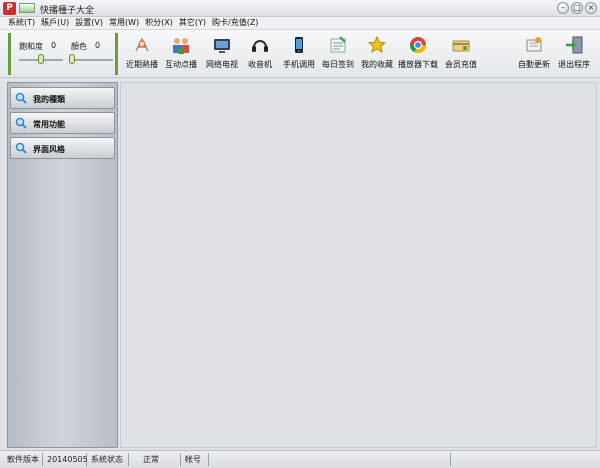 The height and width of the screenshot is (468, 600). I want to click on toolbar-favorites-button: 我的收藏, so click(377, 52).